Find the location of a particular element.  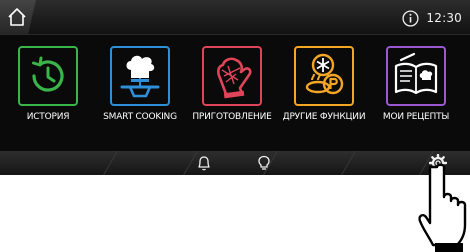

oven-mitt-icon is located at coordinates (234, 78).